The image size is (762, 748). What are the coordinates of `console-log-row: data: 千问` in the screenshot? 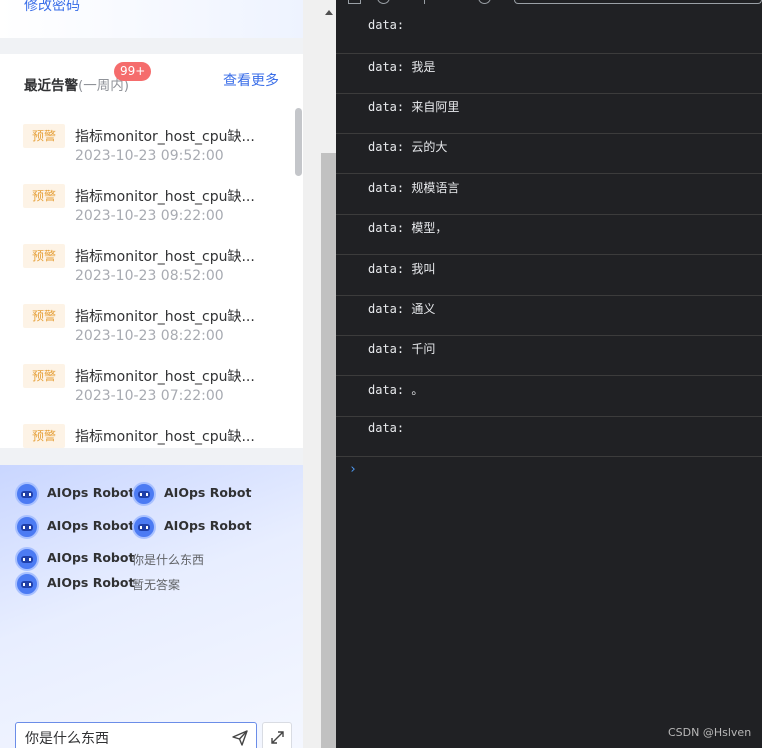 It's located at (549, 356).